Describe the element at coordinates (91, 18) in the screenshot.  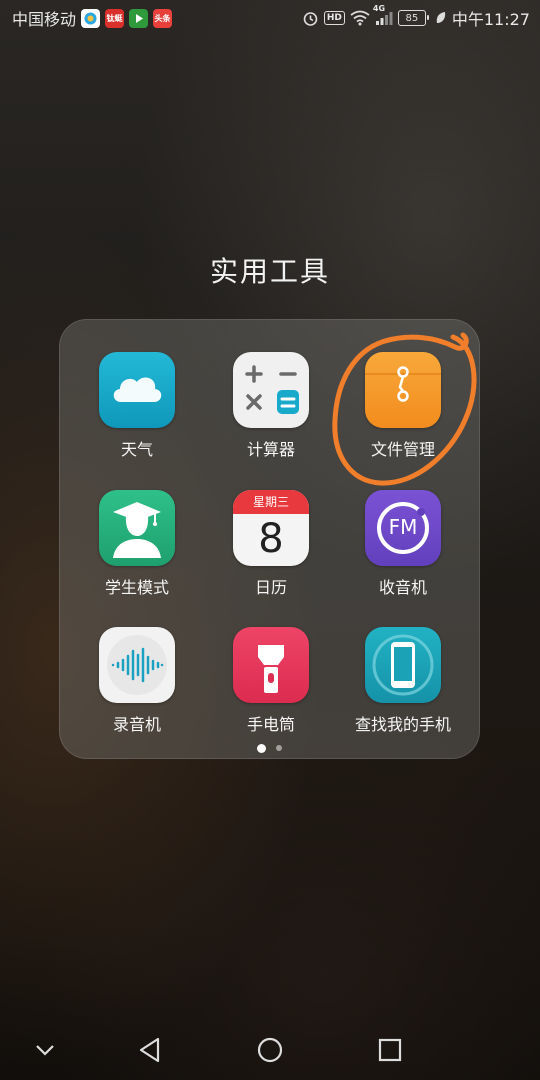
I see `browser-notification-icon` at that location.